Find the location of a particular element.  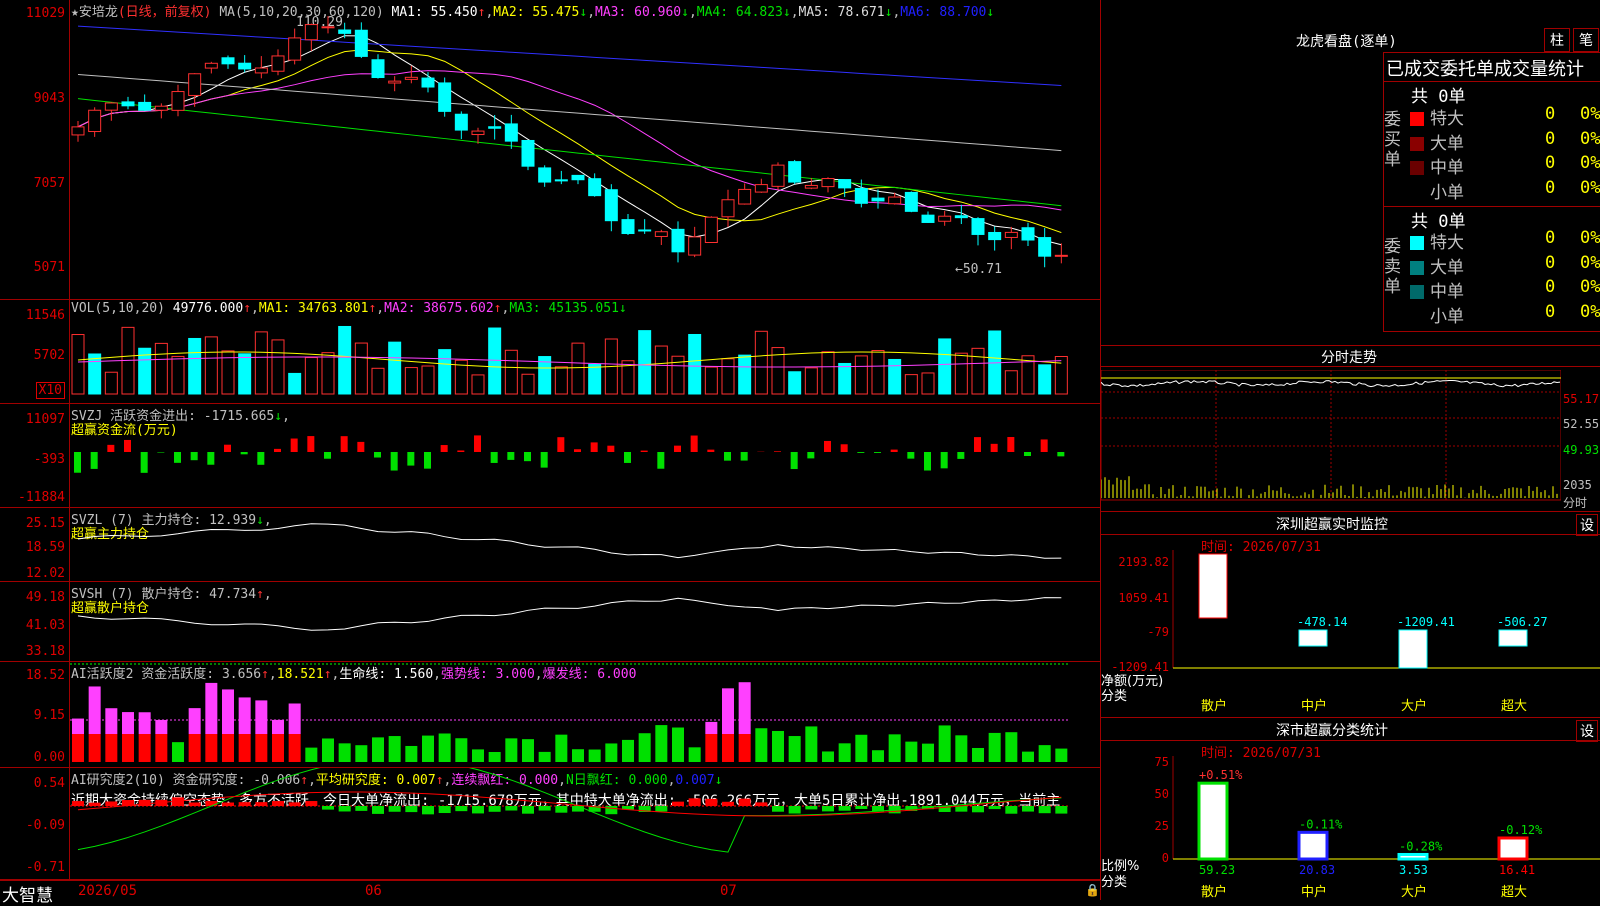

y-label: -11884 is located at coordinates (41, 497).